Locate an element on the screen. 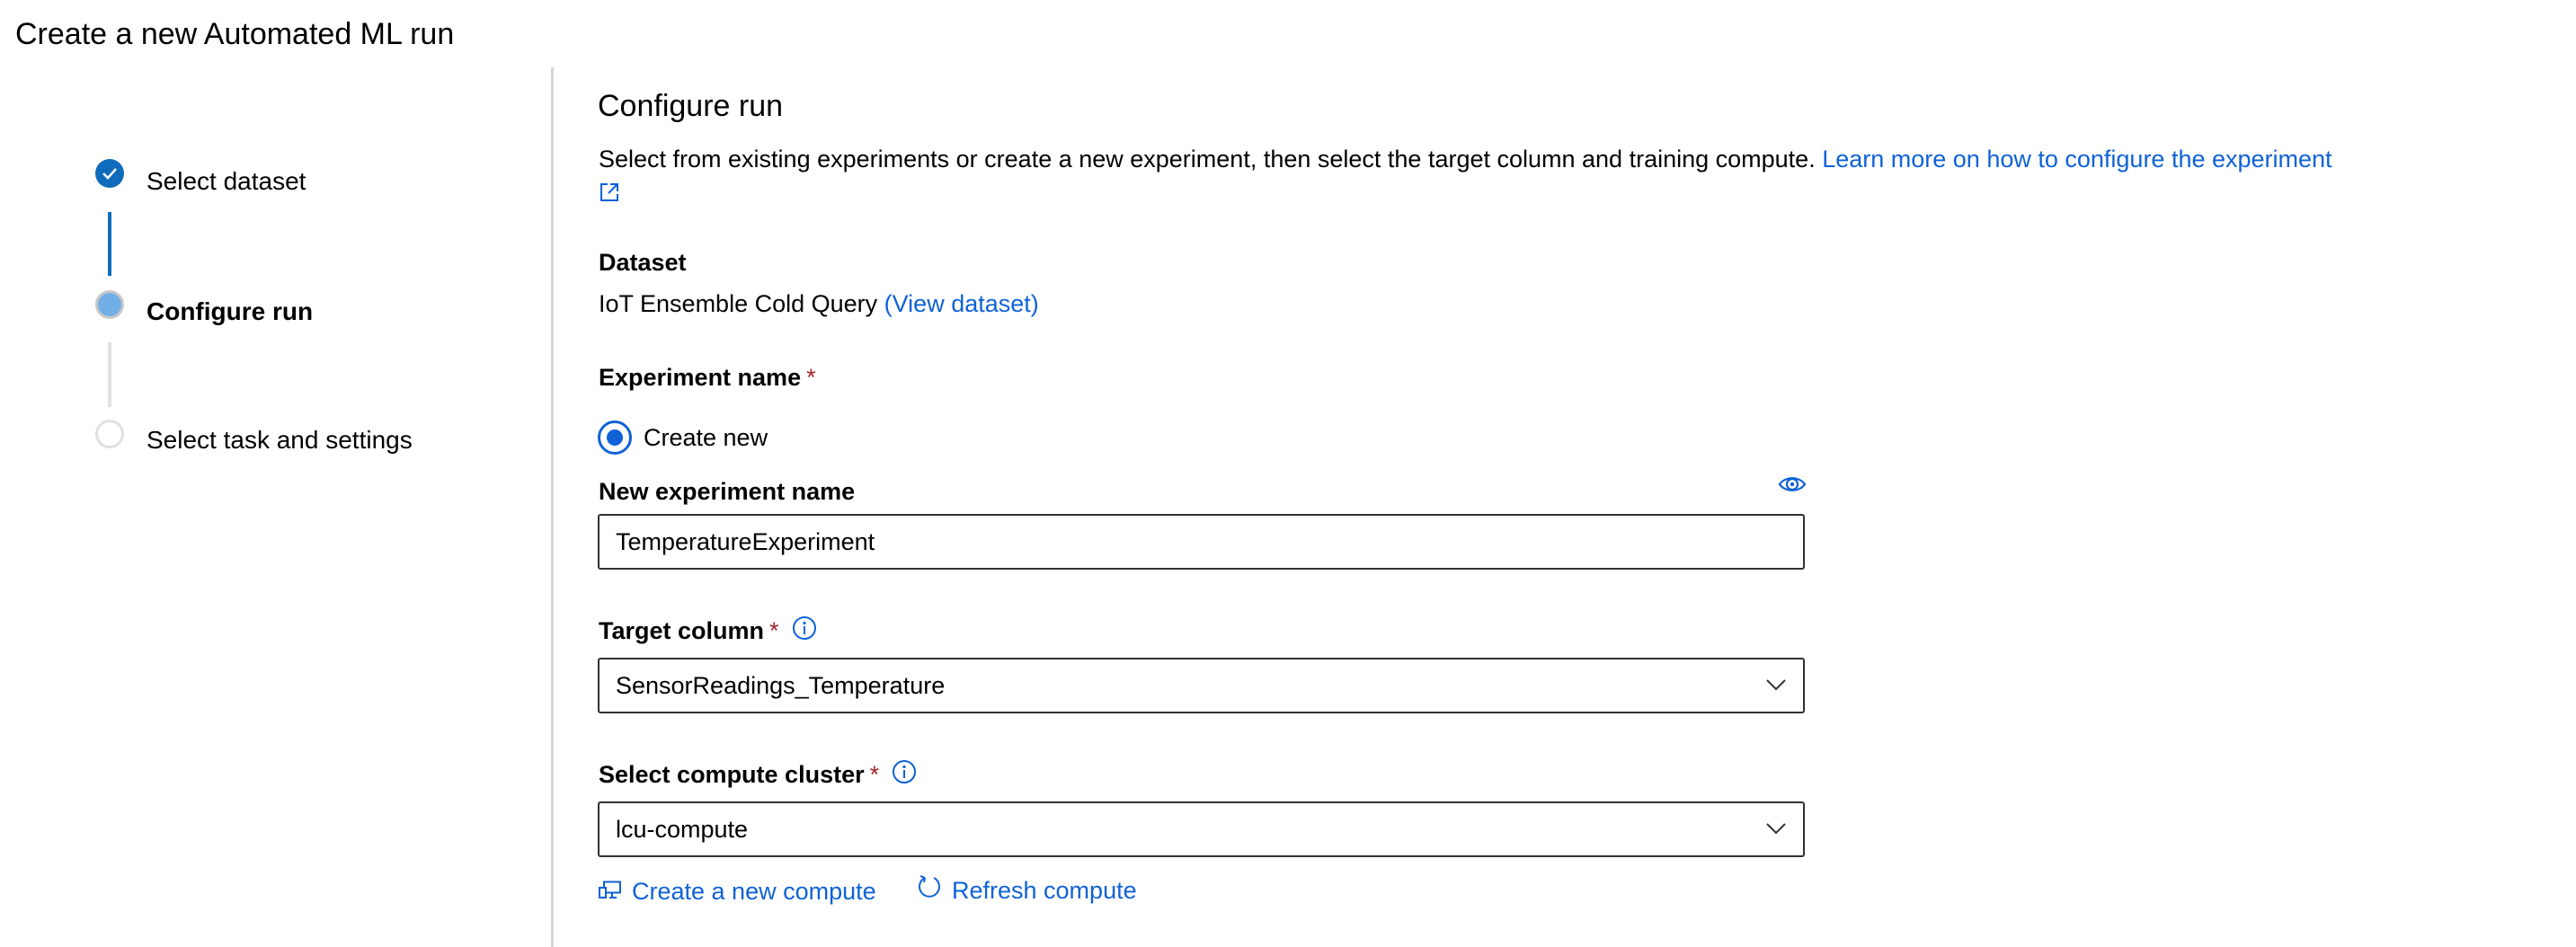 The width and height of the screenshot is (2576, 947). compute-cluster-label: Select compute cluster * is located at coordinates (758, 775).